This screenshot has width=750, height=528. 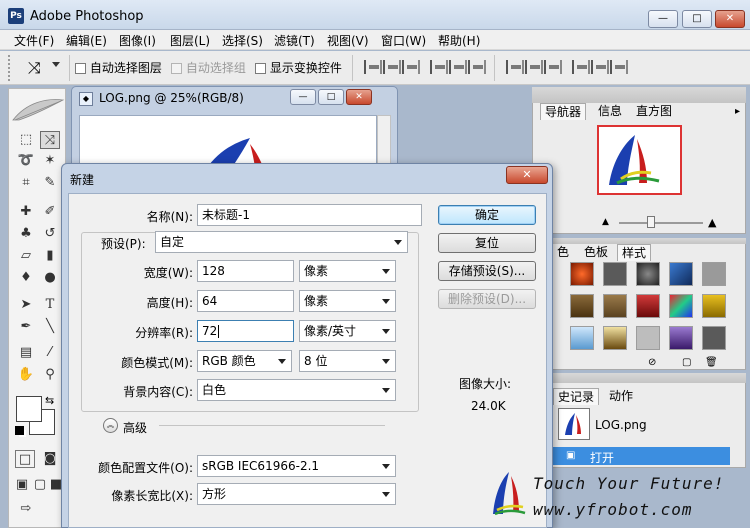 I want to click on tab-navigator: 导航器, so click(x=563, y=111).